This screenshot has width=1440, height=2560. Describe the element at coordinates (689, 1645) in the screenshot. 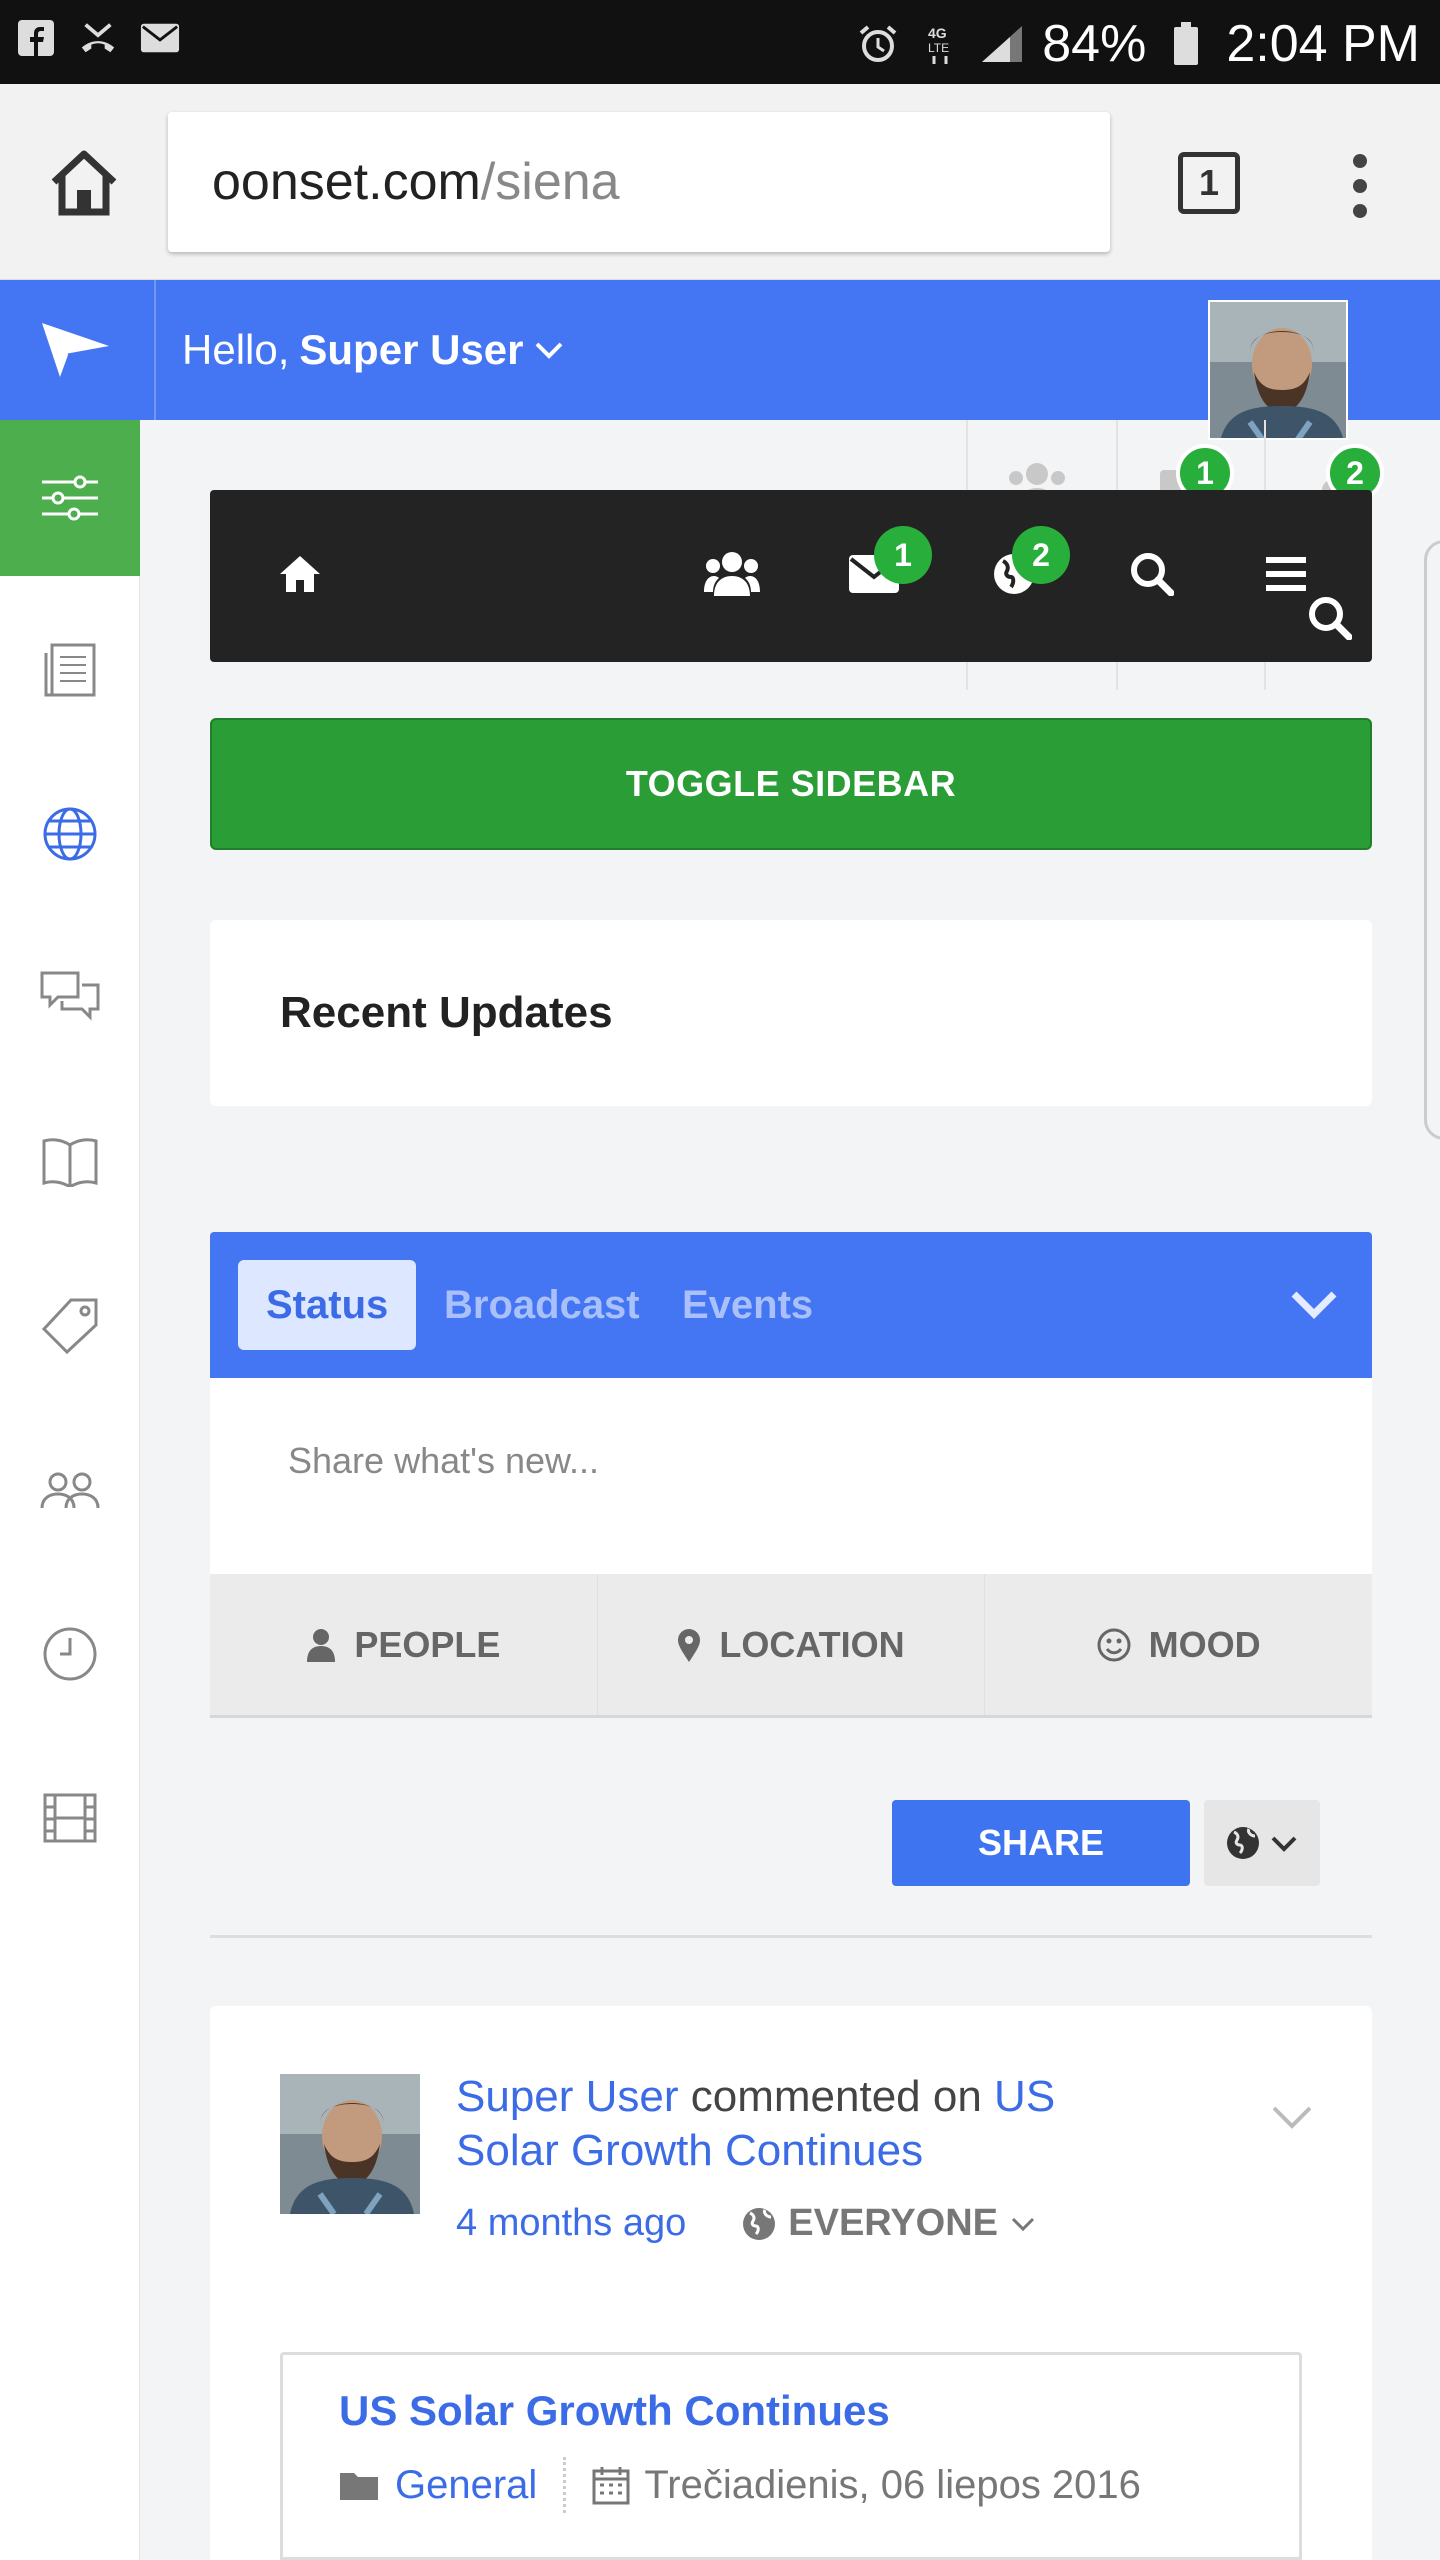

I see `map-pin-icon` at that location.